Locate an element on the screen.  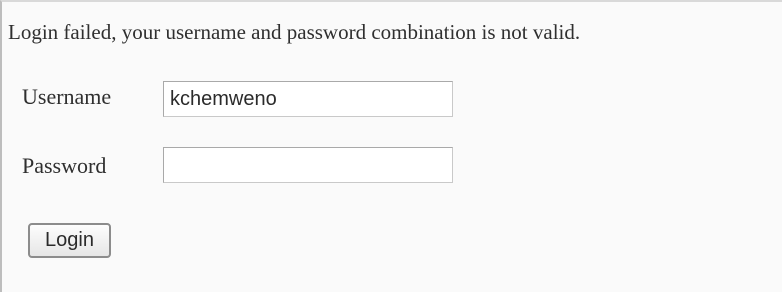
username-label: Username is located at coordinates (67, 96).